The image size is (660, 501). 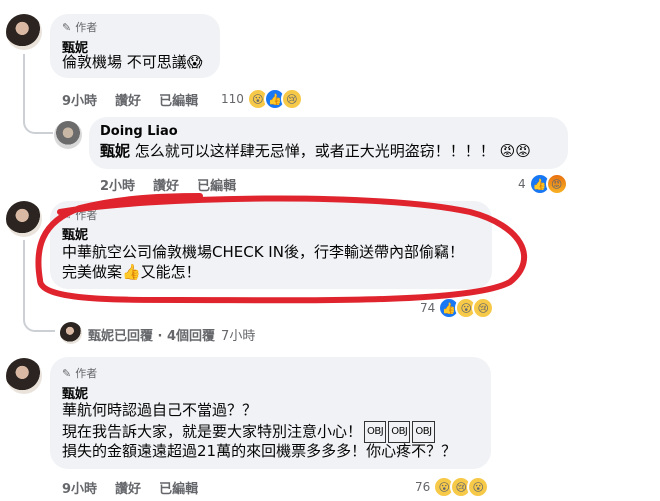 What do you see at coordinates (132, 62) in the screenshot?
I see `comment-text: 倫敦機場 不可思議😱` at bounding box center [132, 62].